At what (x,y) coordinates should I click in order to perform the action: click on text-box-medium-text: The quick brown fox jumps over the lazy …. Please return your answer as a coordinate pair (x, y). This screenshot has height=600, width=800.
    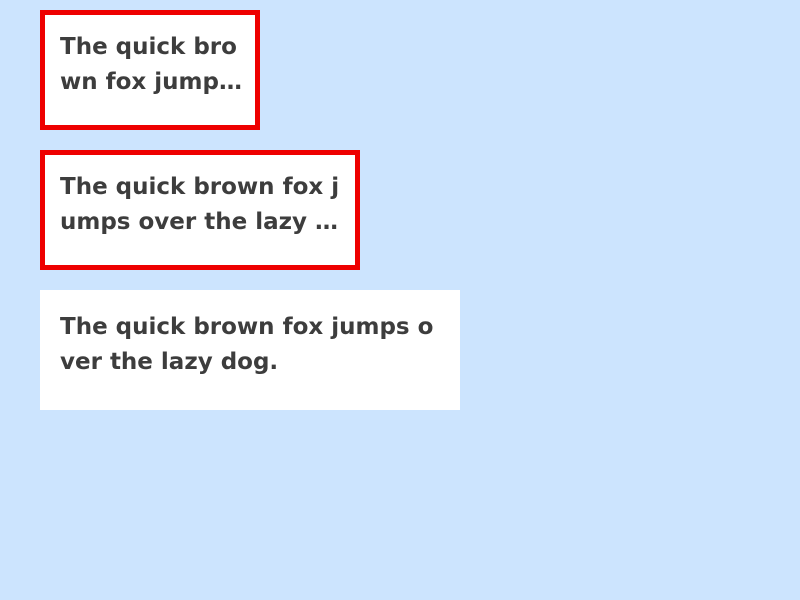
    Looking at the image, I should click on (200, 204).